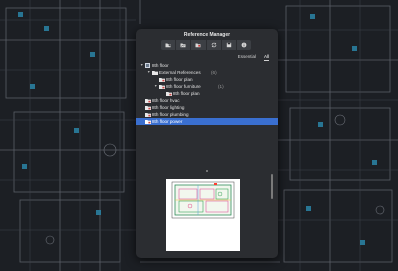 This screenshot has width=398, height=271. I want to click on tree-label: 8th floor hvac, so click(166, 100).